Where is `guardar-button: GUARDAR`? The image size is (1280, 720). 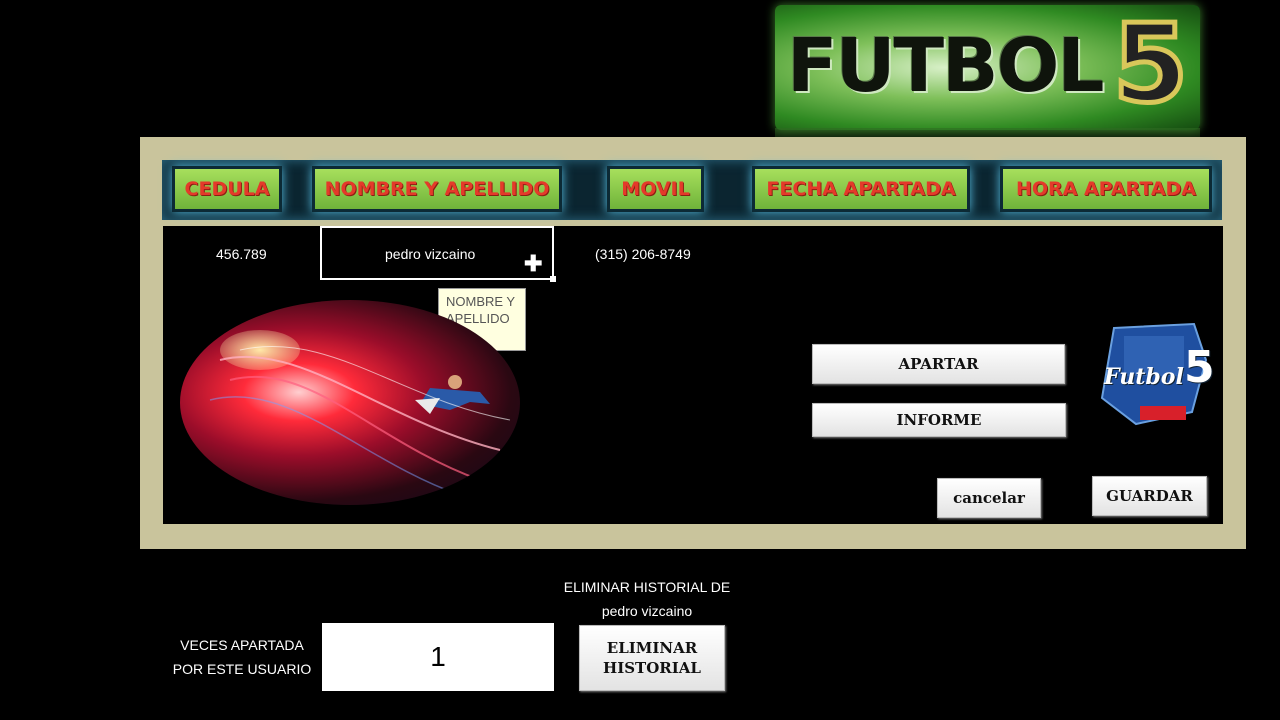 guardar-button: GUARDAR is located at coordinates (1149, 496).